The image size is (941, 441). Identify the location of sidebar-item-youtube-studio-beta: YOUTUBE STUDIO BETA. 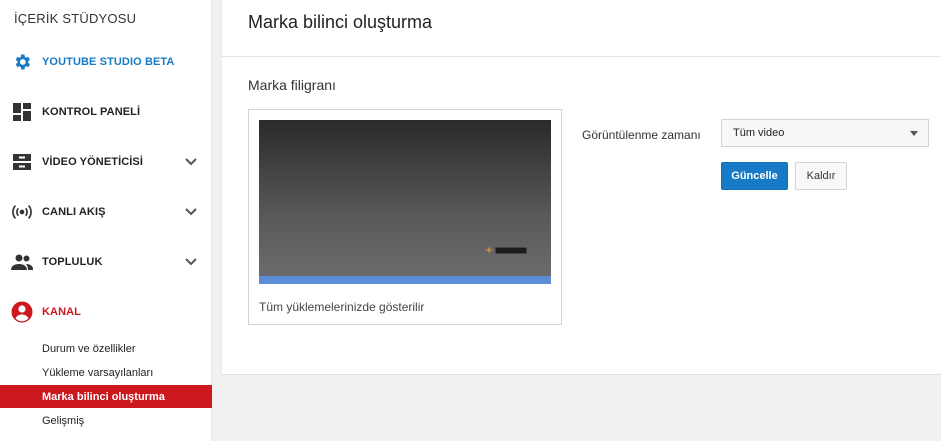
(106, 62).